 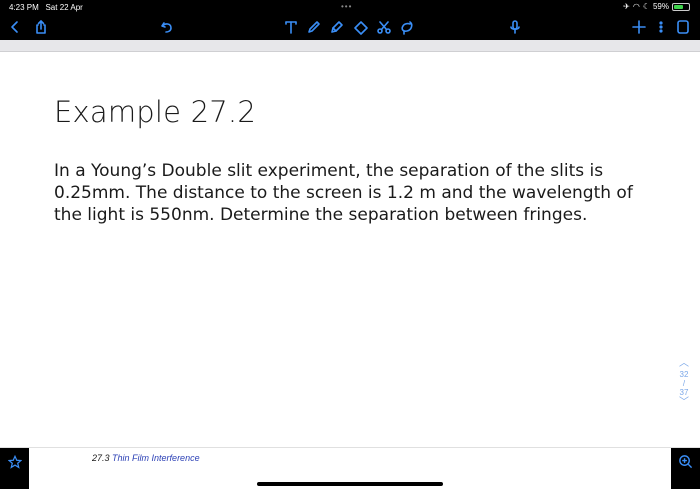 I want to click on favorite-button, so click(x=14, y=468).